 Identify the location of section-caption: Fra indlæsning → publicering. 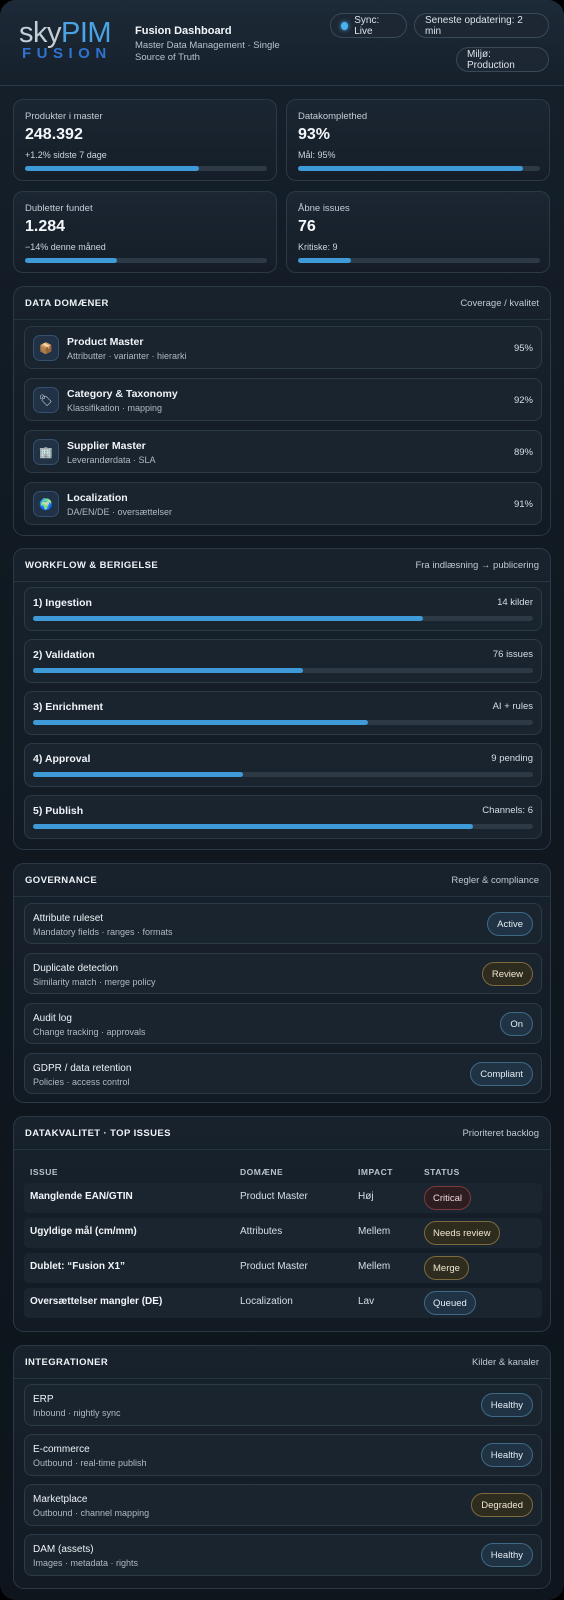
(477, 565).